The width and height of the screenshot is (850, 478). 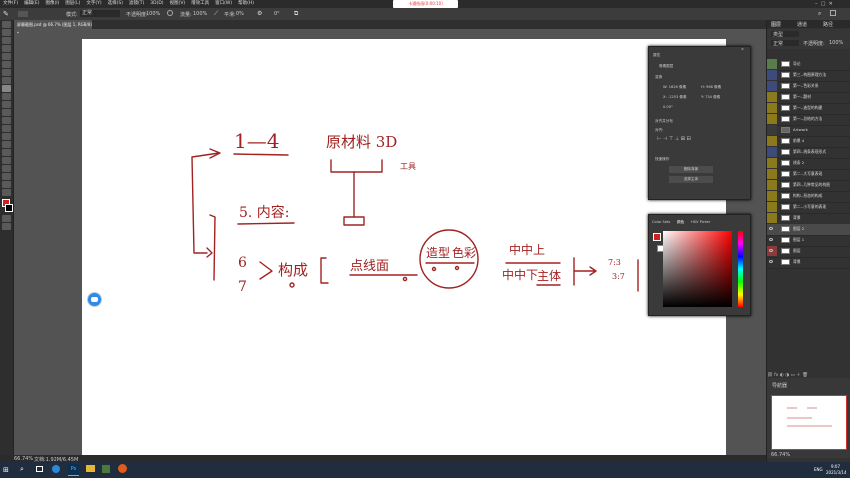 I want to click on smoothing-options-icon: ⚙, so click(x=259, y=13).